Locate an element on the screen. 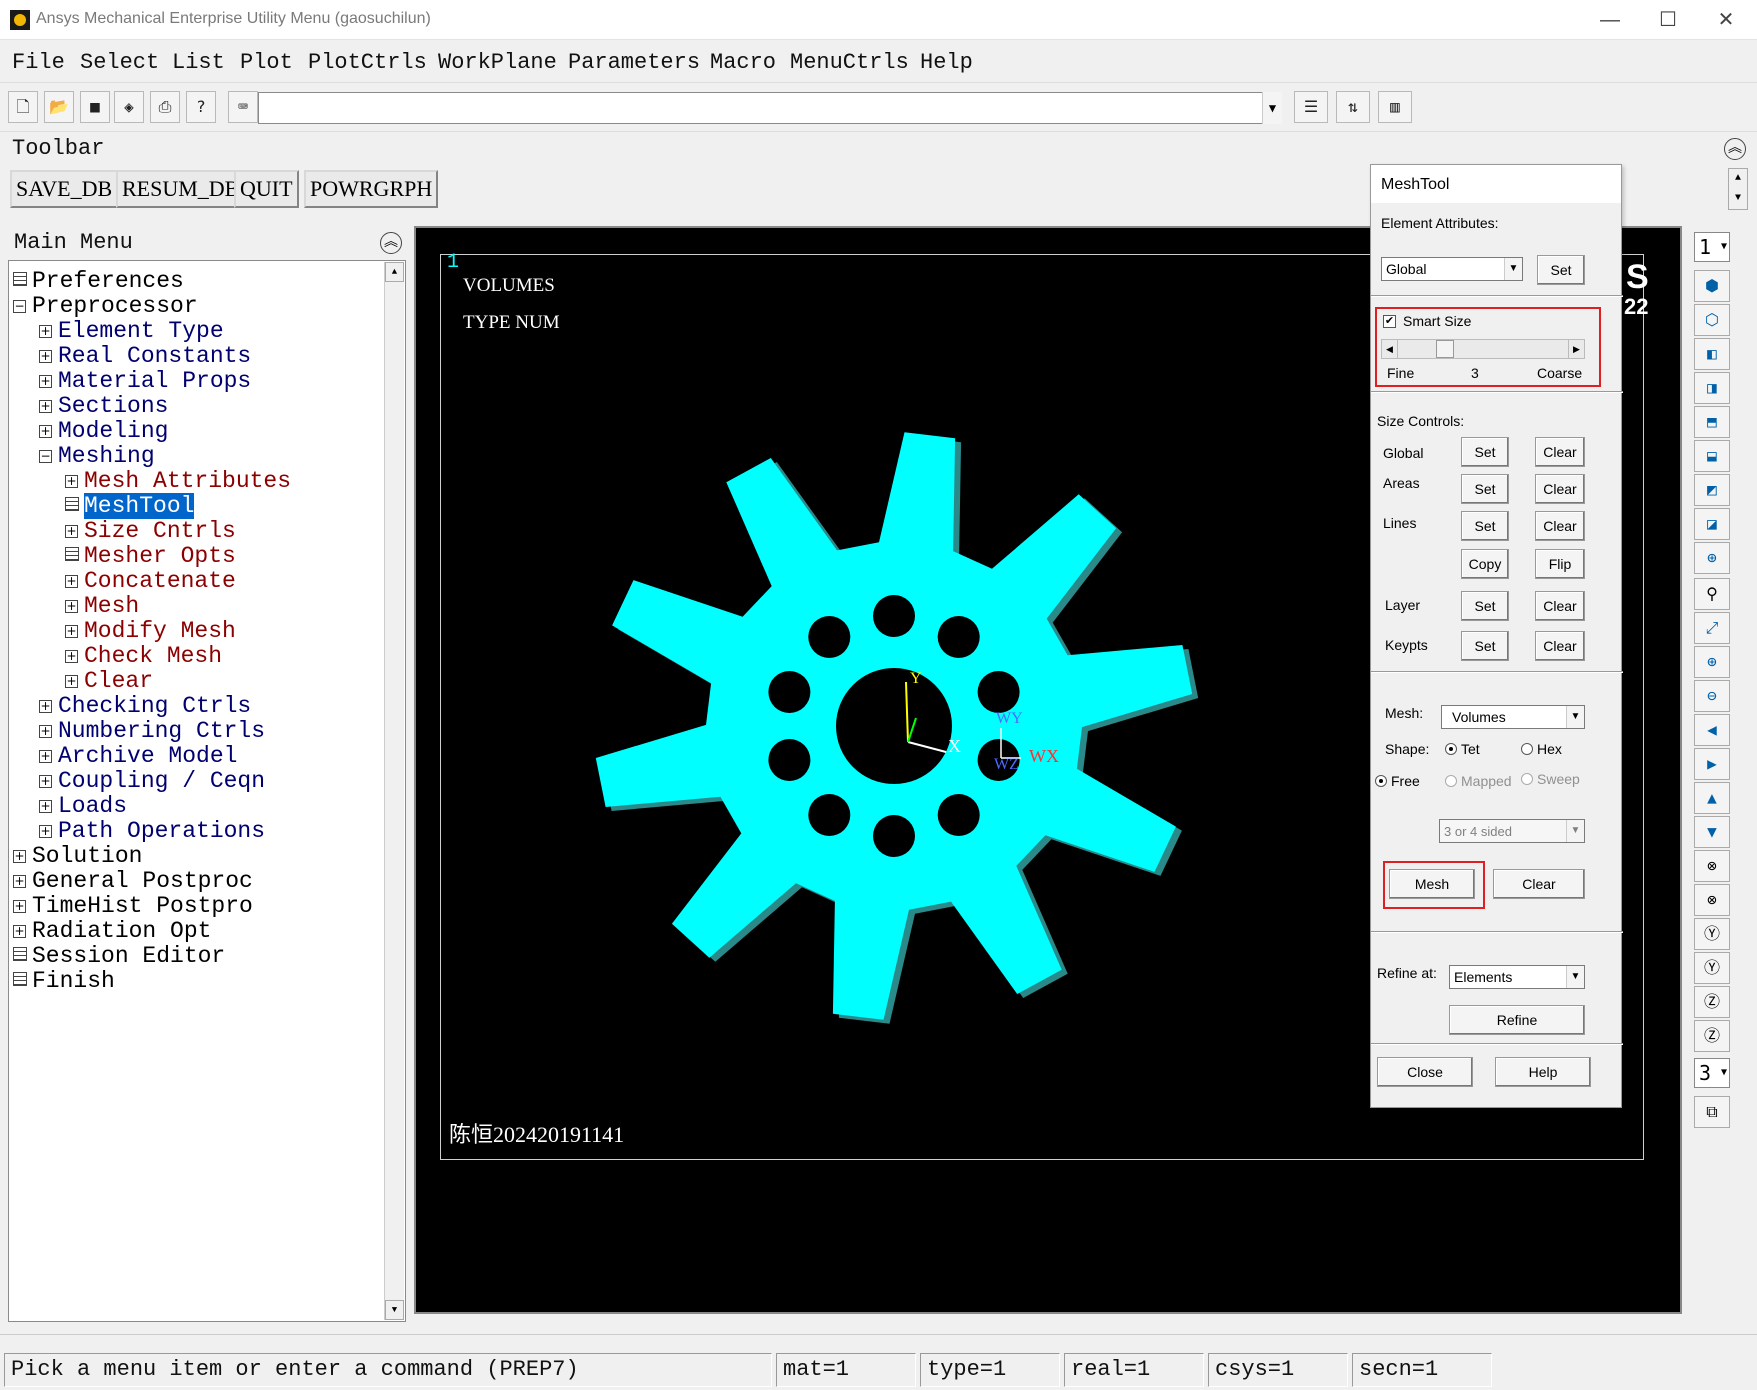 Image resolution: width=1757 pixels, height=1390 pixels. tree-item-check-mesh: + Check Mesh is located at coordinates (143, 656).